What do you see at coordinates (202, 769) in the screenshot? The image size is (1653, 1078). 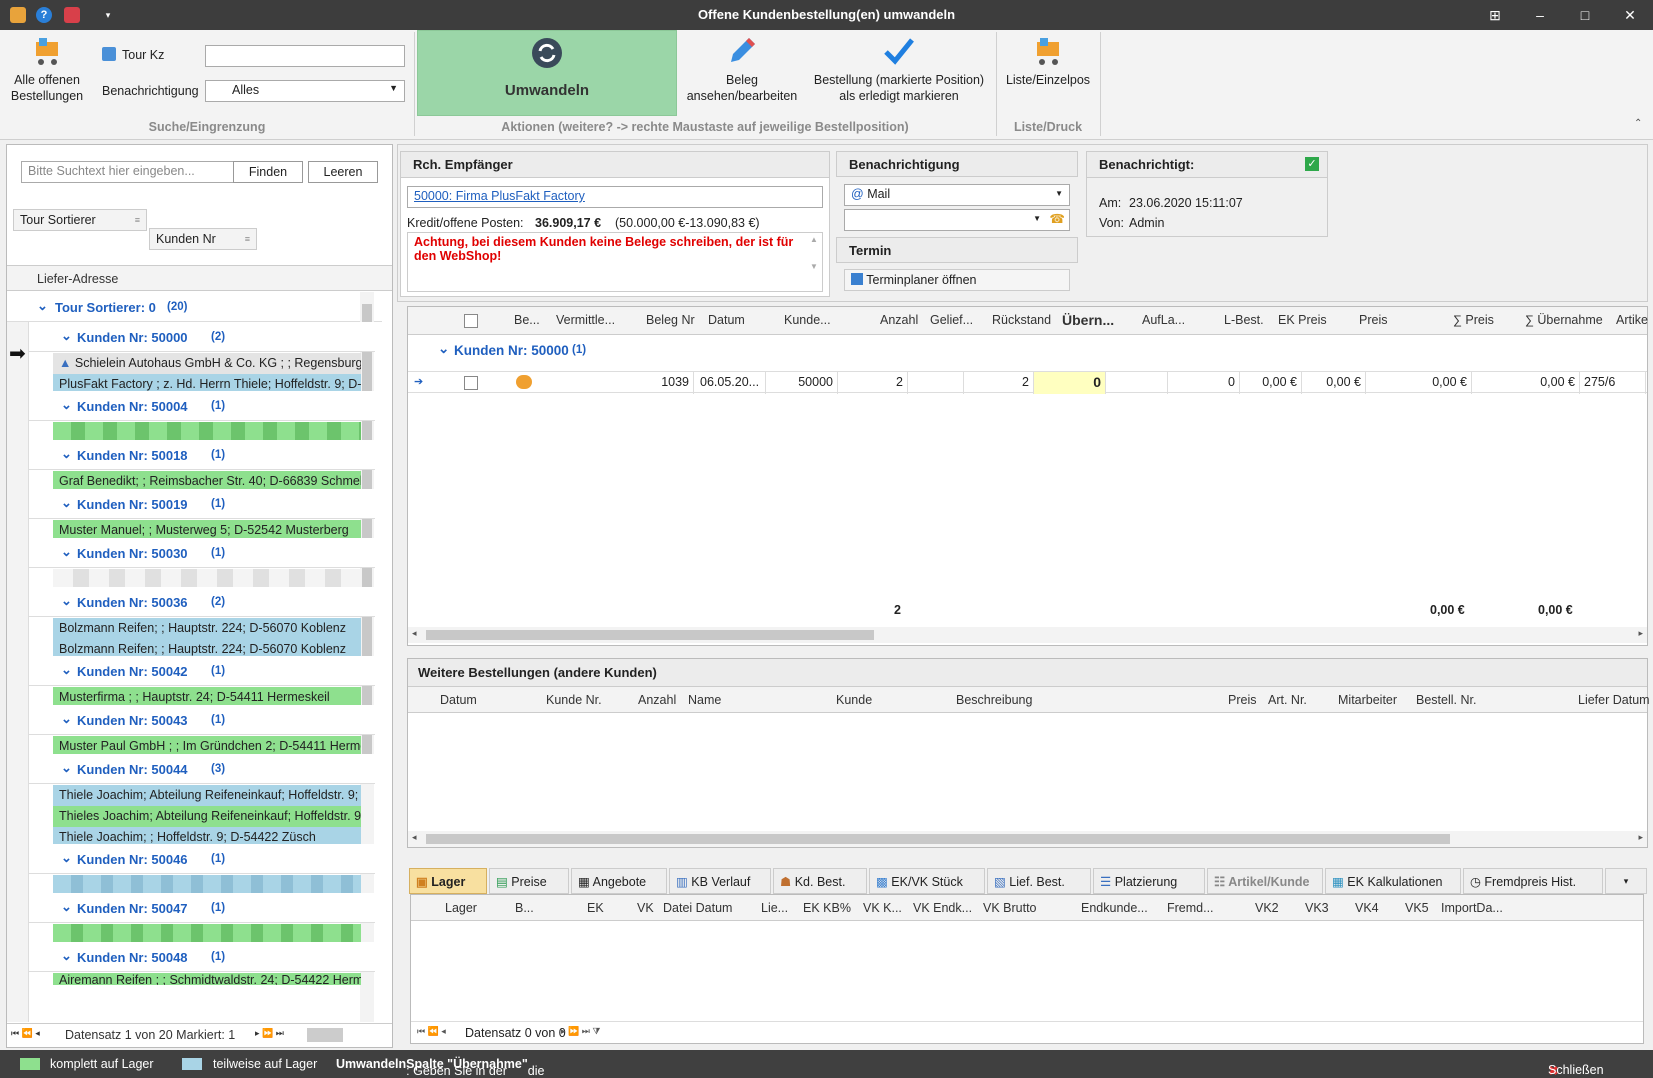 I see `group-50044: ⌄ Kunden Nr: 50044 (3)` at bounding box center [202, 769].